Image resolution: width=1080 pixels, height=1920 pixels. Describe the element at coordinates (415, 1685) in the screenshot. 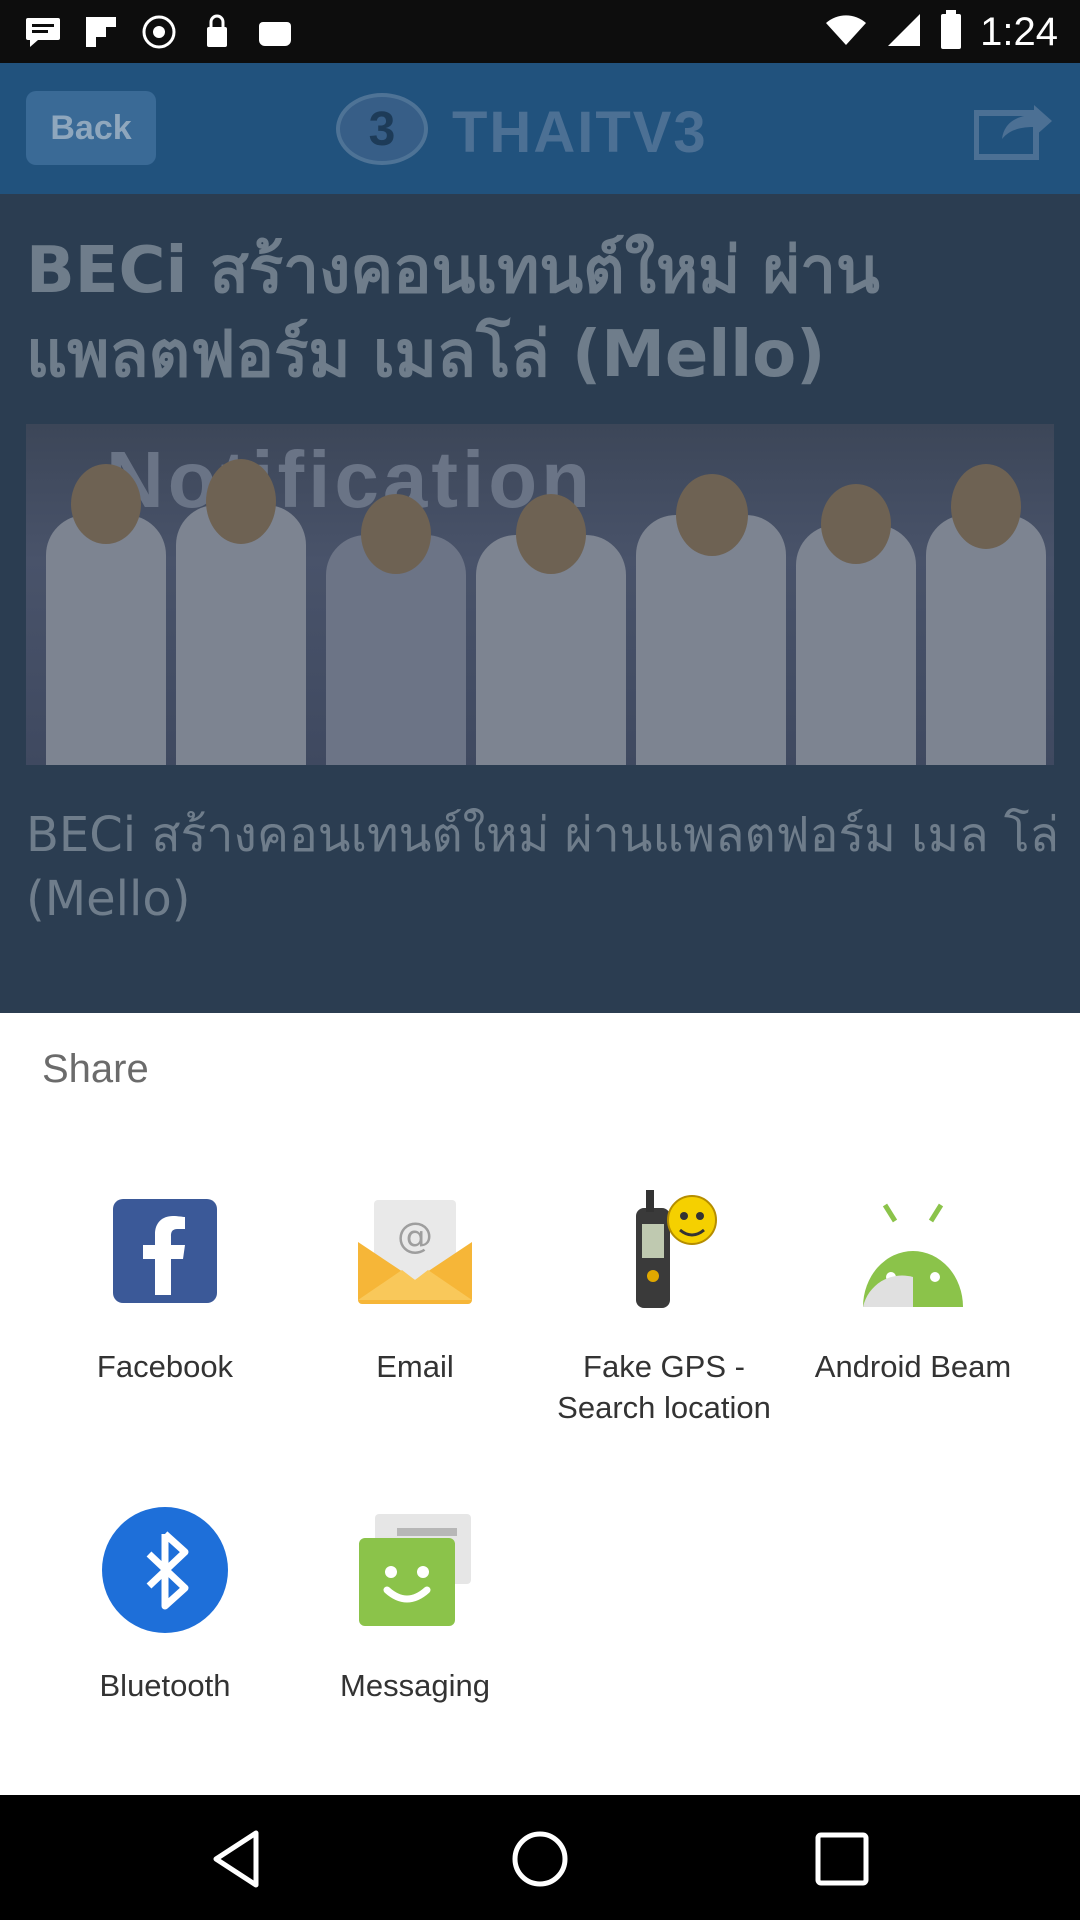

I see `share-target-label: Messaging` at that location.